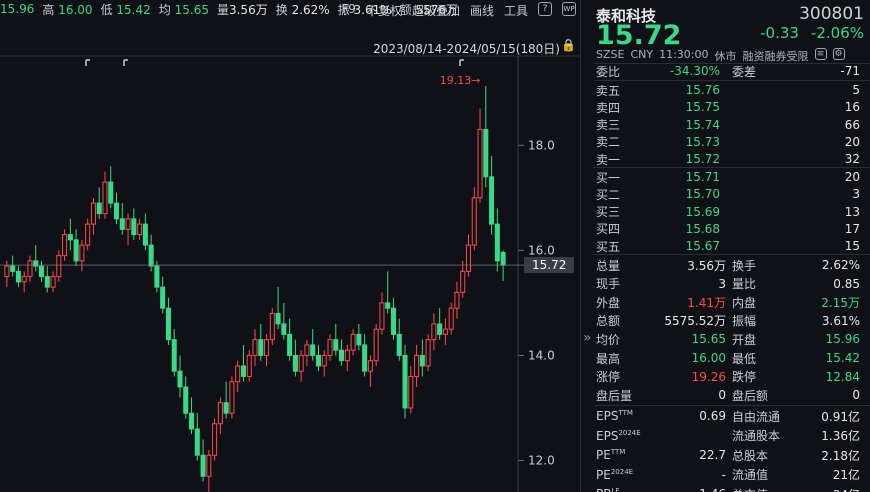  Describe the element at coordinates (587, 338) in the screenshot. I see `collapse-arrow-icon: »` at that location.